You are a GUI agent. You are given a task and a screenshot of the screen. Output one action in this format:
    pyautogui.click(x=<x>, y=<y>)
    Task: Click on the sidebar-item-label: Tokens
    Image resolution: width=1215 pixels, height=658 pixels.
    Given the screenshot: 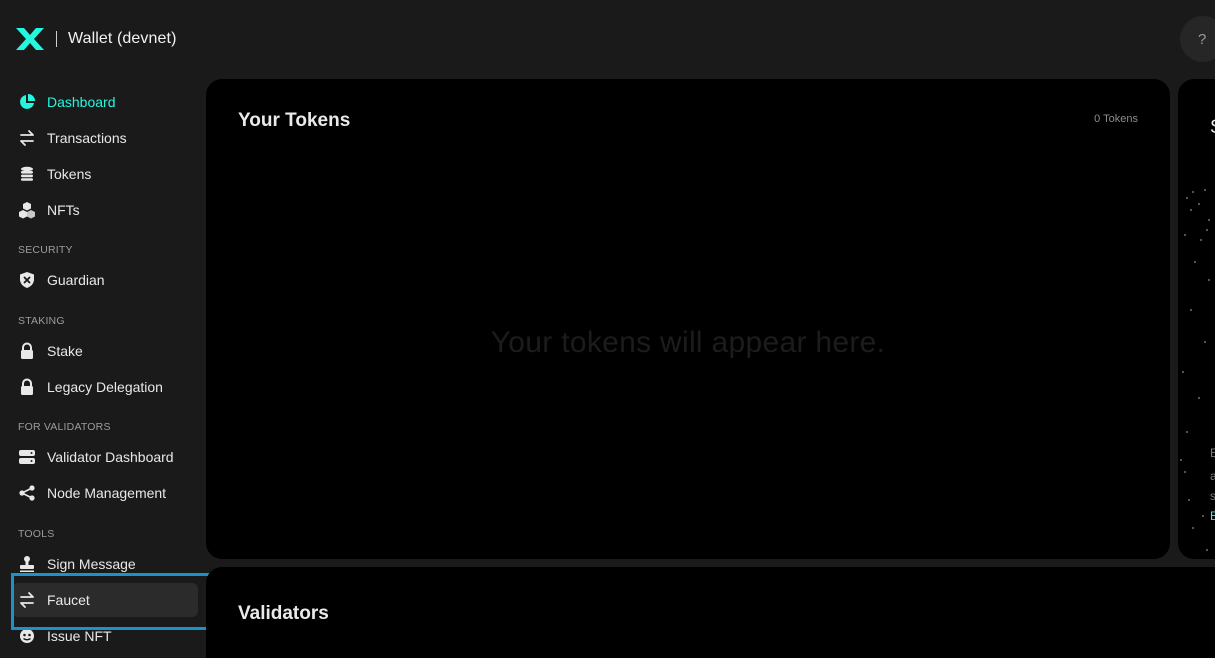 What is the action you would take?
    pyautogui.click(x=69, y=174)
    